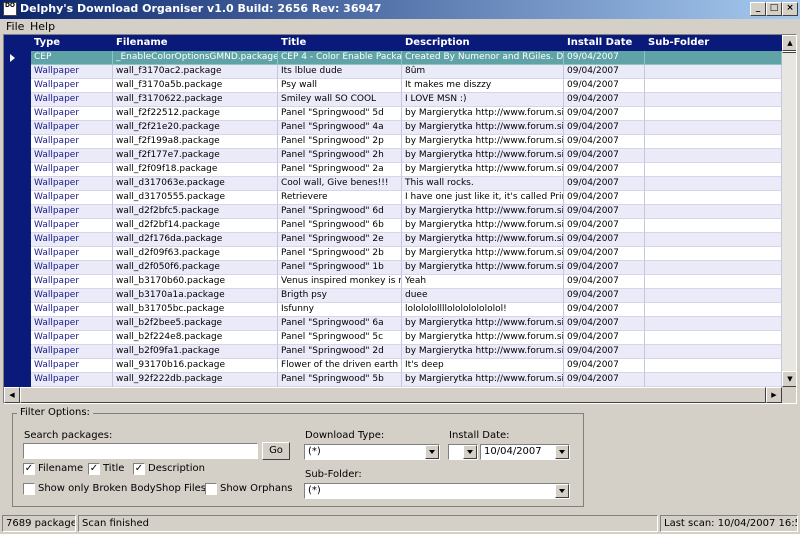  Describe the element at coordinates (372, 452) in the screenshot. I see `download-type-select: (*)` at that location.